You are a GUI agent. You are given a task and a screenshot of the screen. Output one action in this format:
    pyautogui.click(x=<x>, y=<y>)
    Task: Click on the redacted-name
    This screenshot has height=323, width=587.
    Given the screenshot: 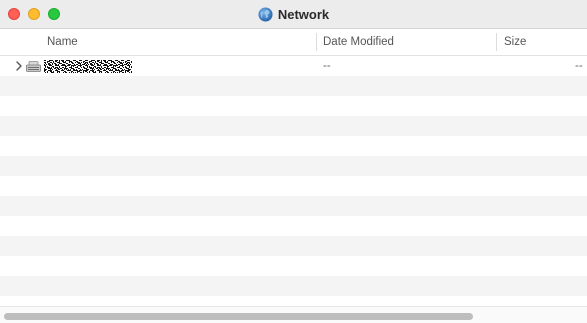 What is the action you would take?
    pyautogui.click(x=88, y=66)
    